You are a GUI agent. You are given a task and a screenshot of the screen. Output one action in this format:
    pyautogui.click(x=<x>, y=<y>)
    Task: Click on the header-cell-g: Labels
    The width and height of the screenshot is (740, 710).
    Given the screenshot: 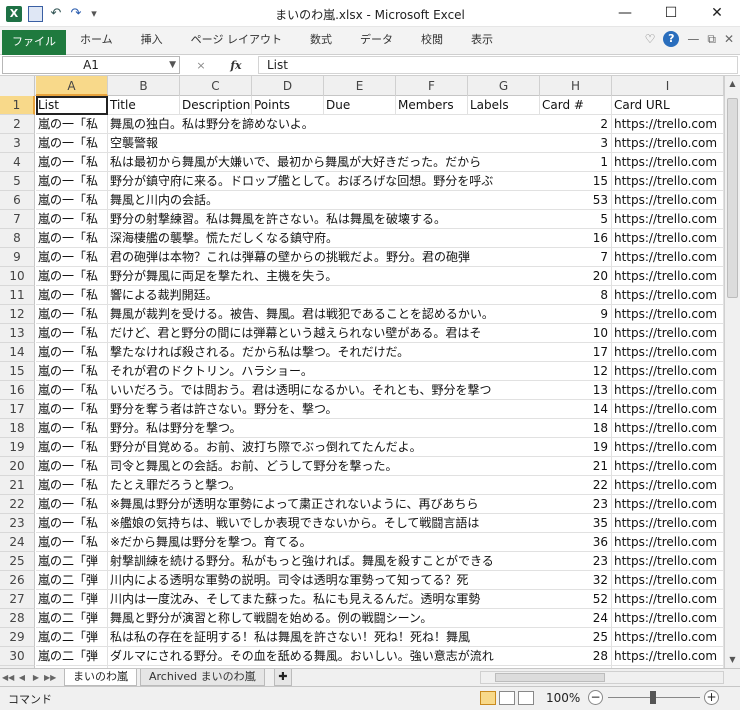 What is the action you would take?
    pyautogui.click(x=504, y=105)
    